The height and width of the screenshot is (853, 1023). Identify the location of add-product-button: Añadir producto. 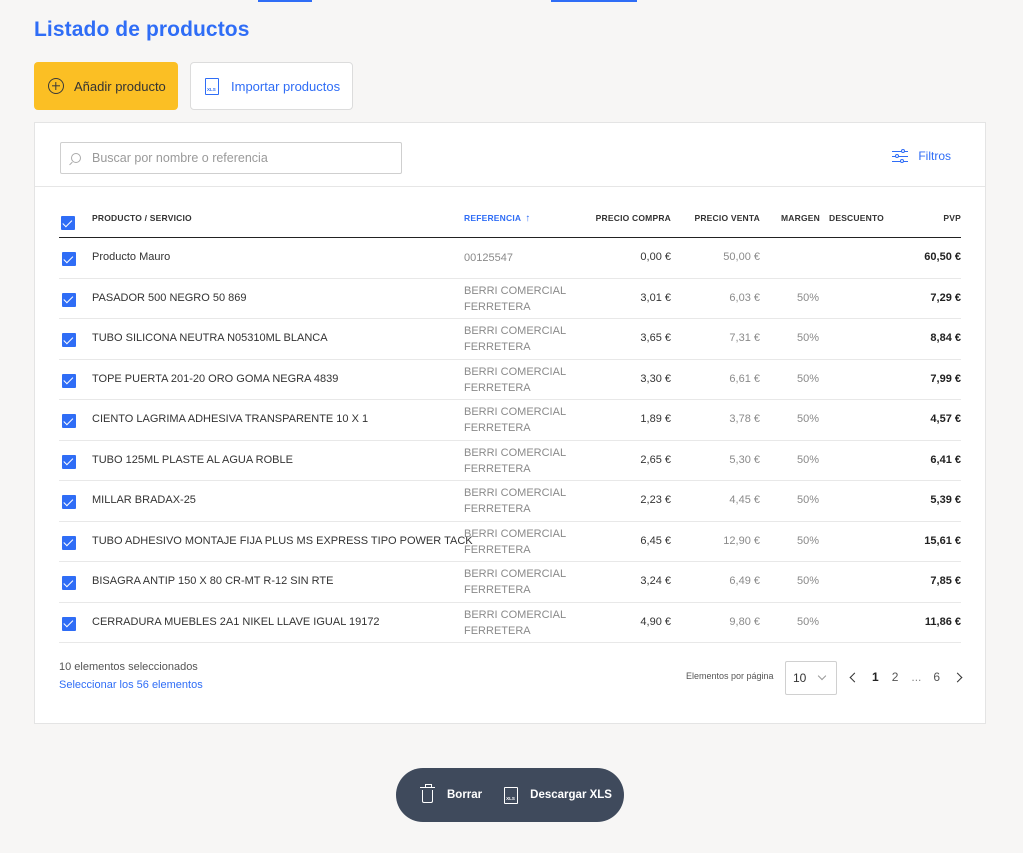
(106, 86).